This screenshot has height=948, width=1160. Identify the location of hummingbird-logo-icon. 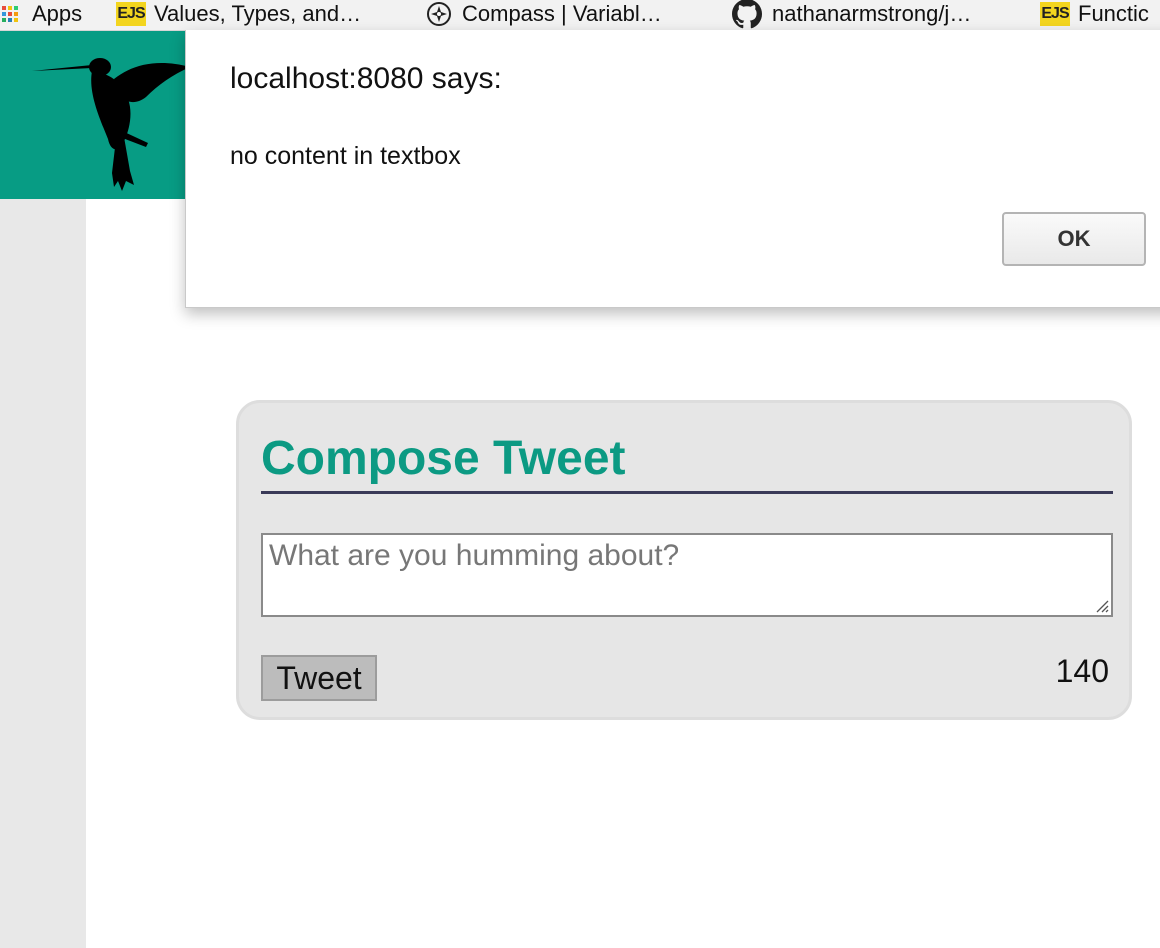
(111, 124).